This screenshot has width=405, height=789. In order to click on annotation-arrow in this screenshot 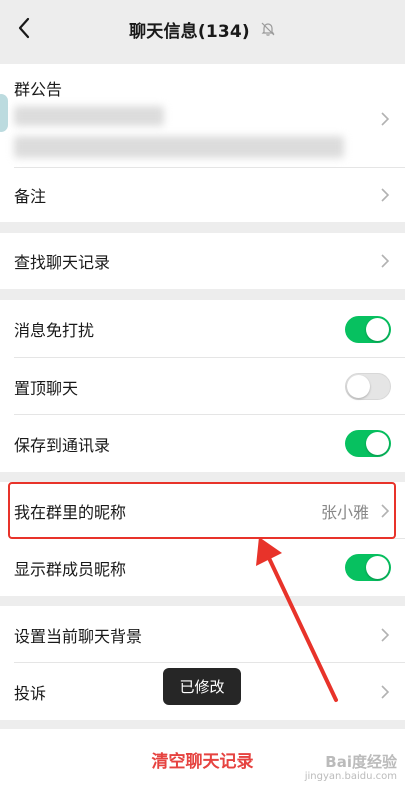, I will do `click(297, 619)`.